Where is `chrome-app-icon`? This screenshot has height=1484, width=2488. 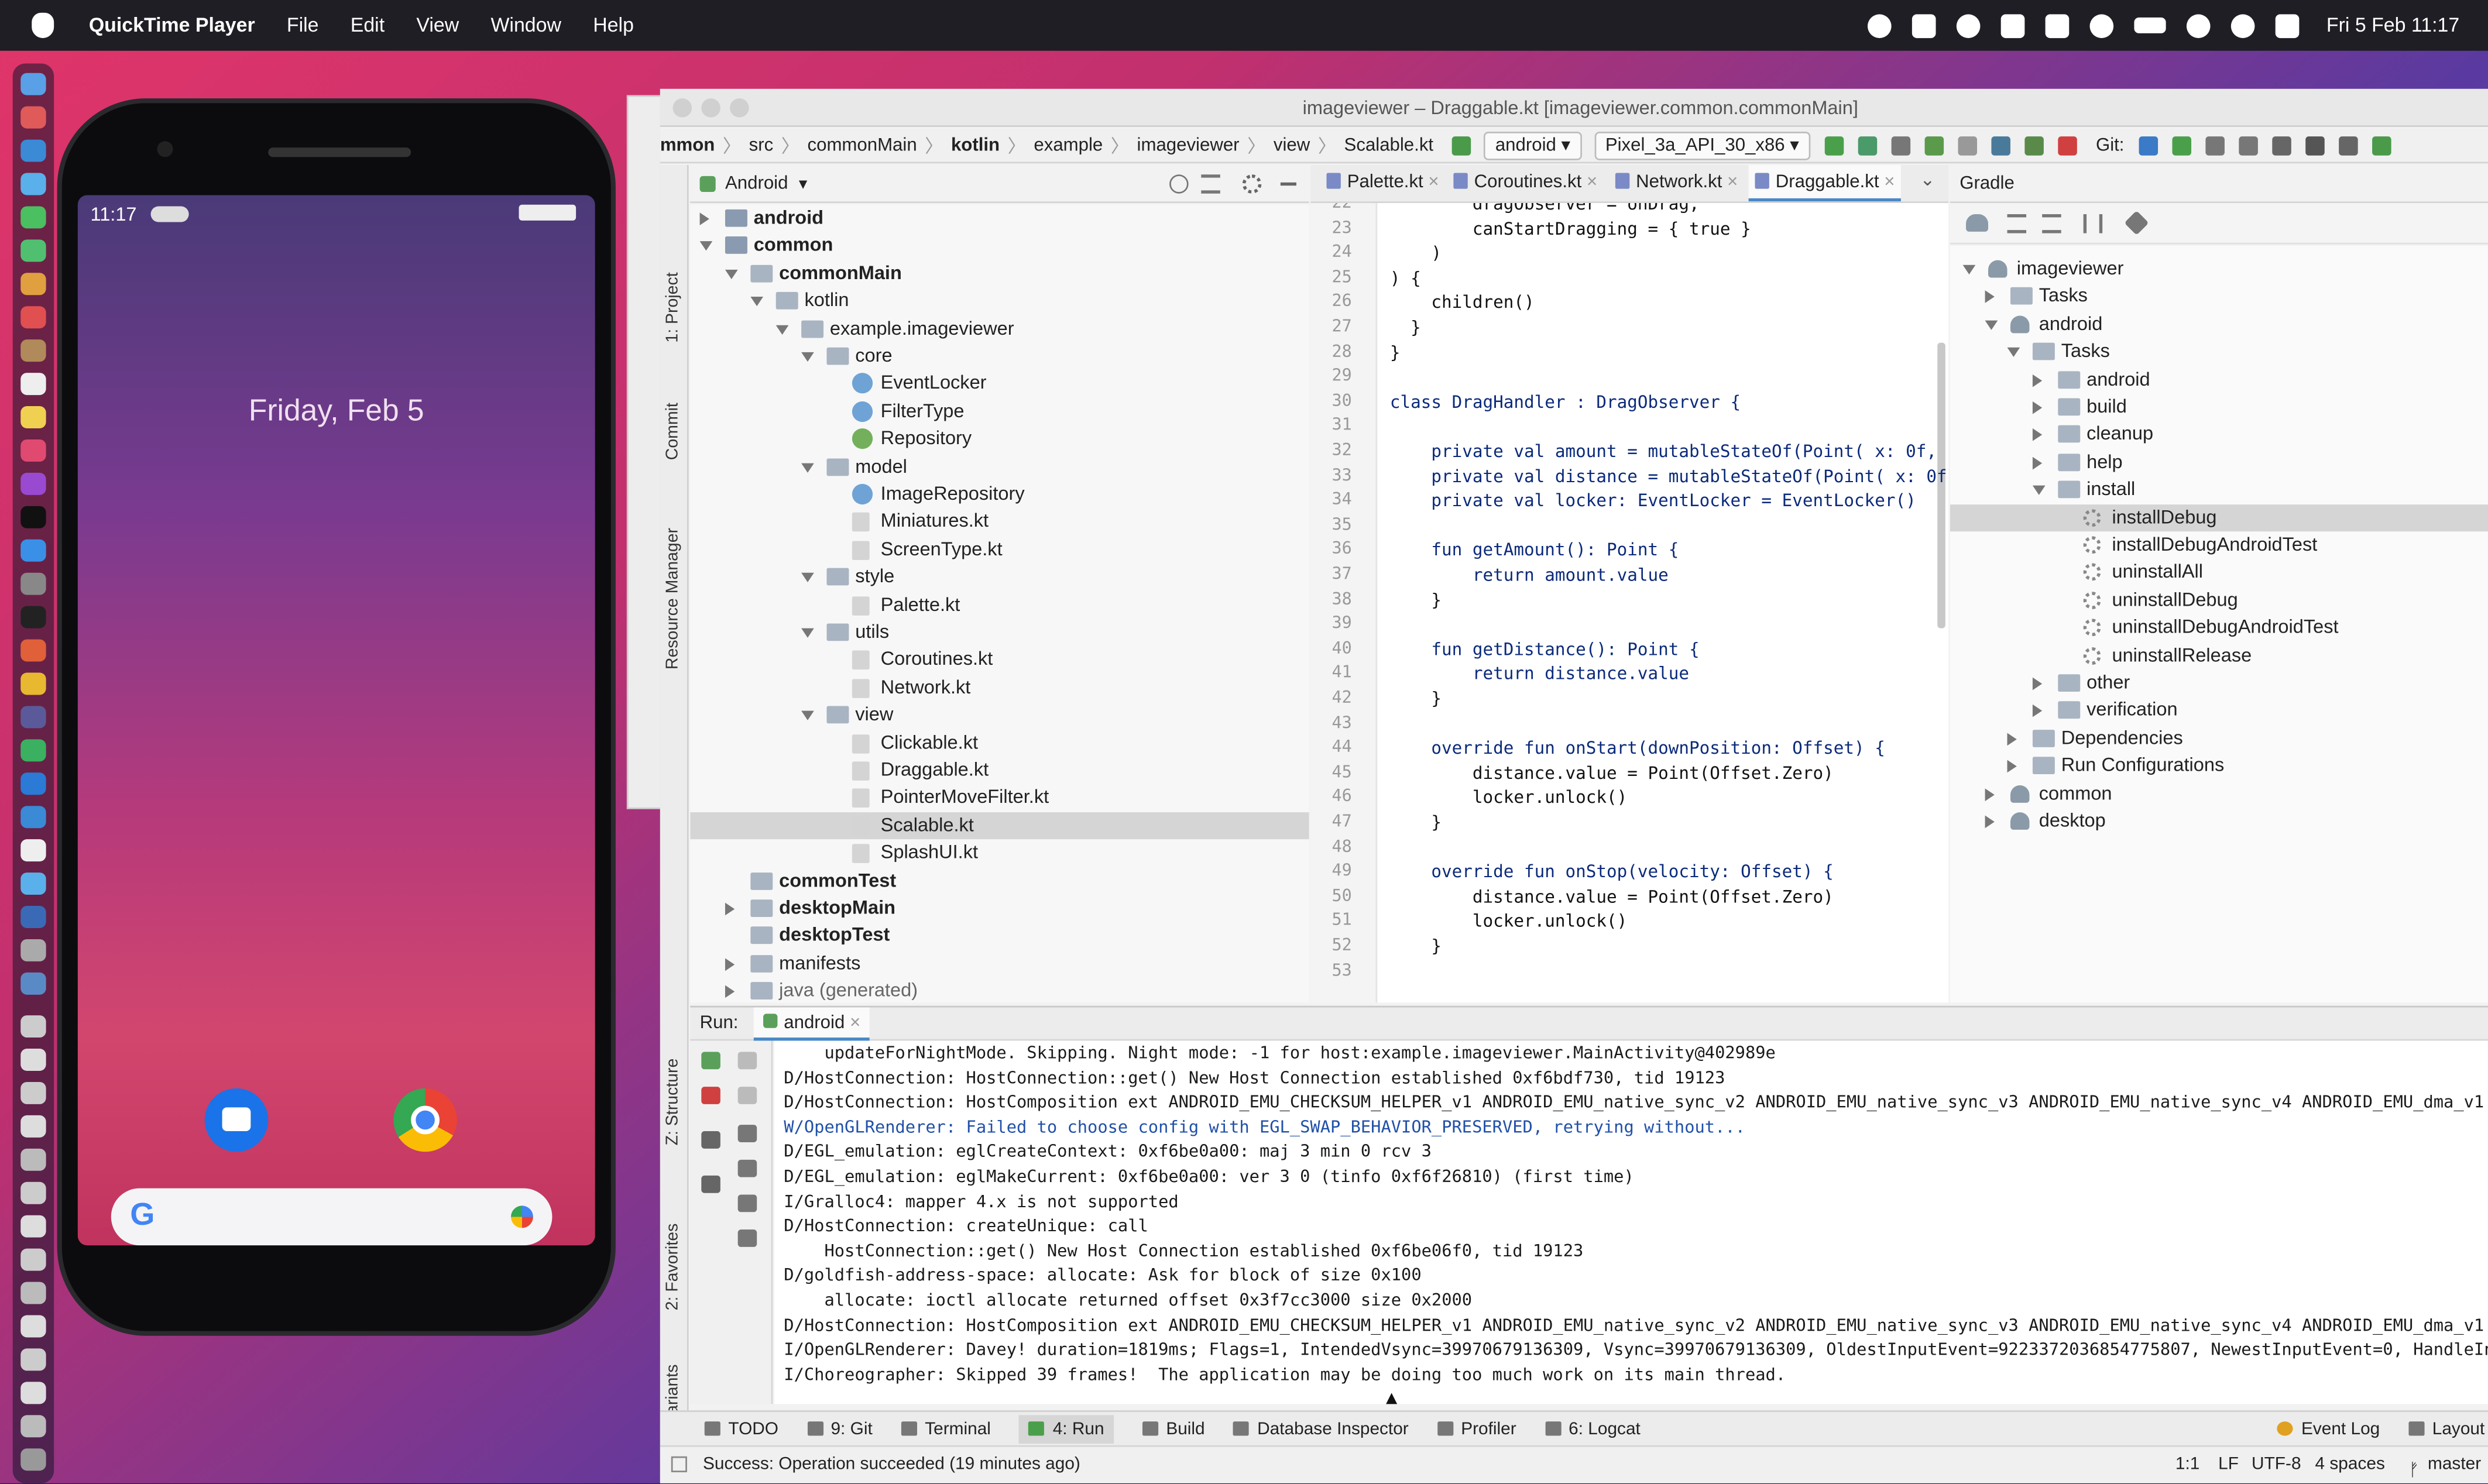 chrome-app-icon is located at coordinates (425, 1120).